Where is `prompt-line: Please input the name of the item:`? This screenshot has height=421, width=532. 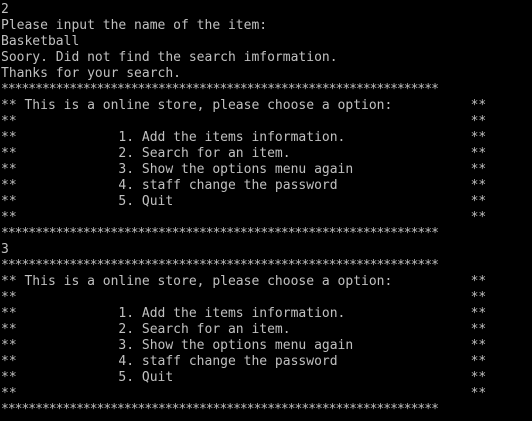
prompt-line: Please input the name of the item: is located at coordinates (134, 25).